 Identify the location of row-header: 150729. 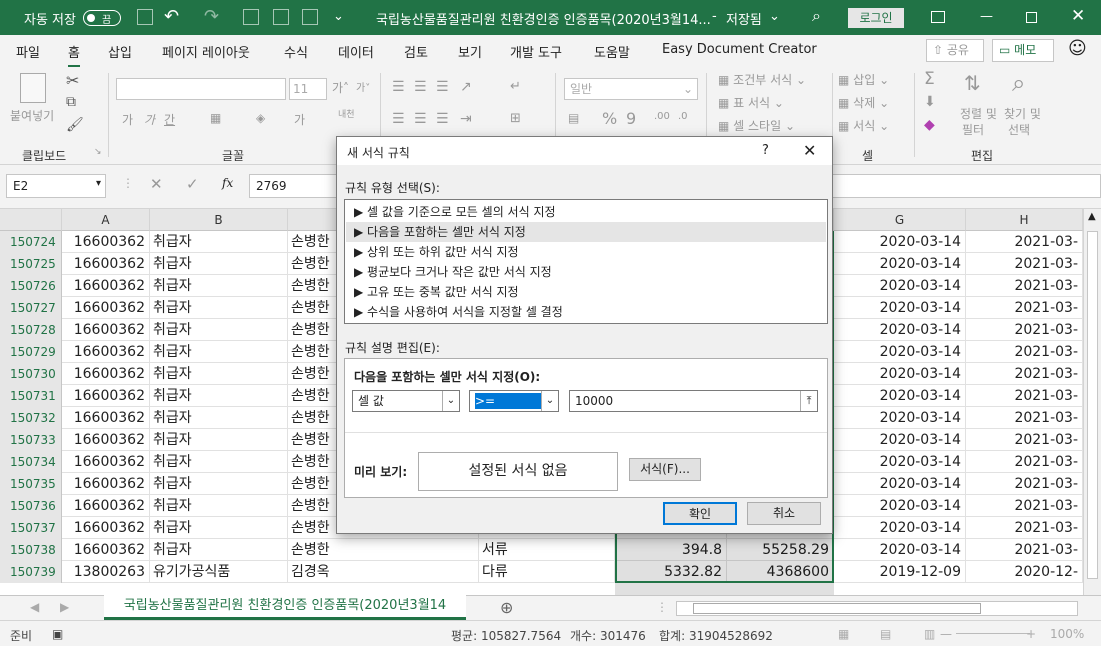
(31, 352).